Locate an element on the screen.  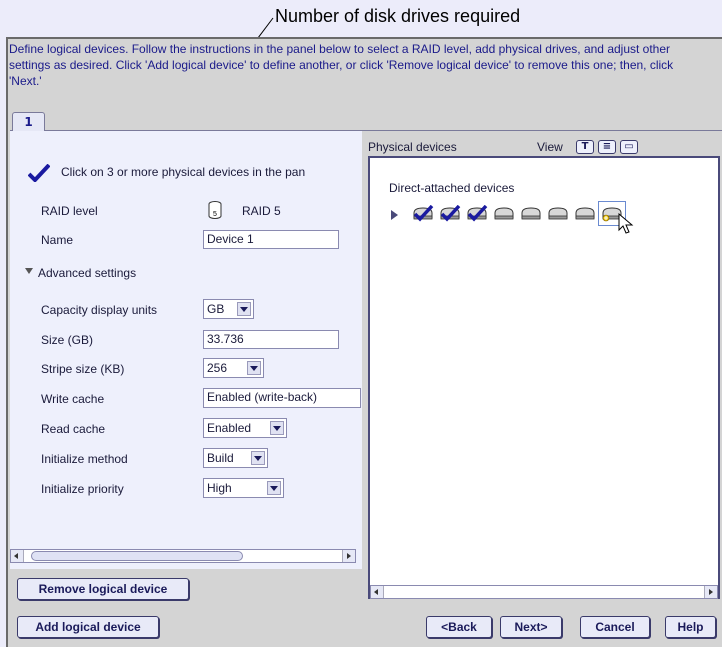
write-cache-field: Enabled (write-back) is located at coordinates (282, 398).